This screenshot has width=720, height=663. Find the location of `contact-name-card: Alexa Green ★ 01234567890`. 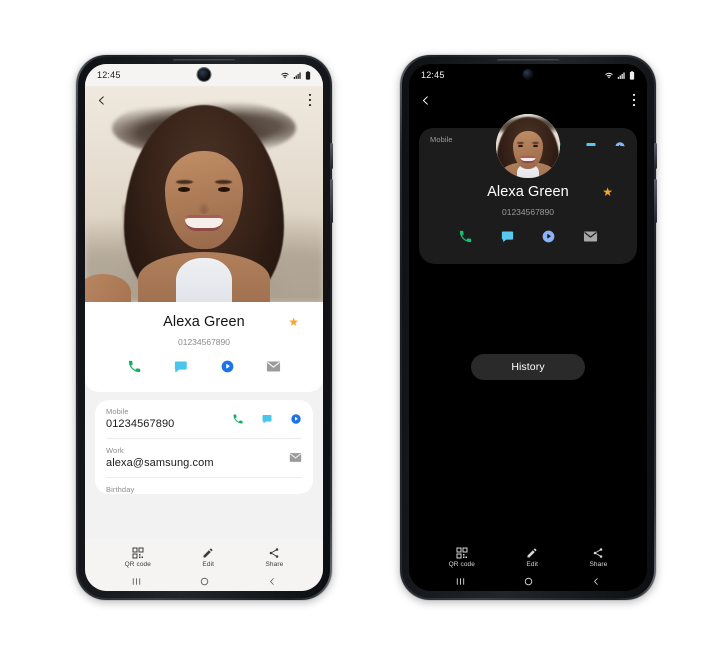

contact-name-card: Alexa Green ★ 01234567890 is located at coordinates (204, 347).